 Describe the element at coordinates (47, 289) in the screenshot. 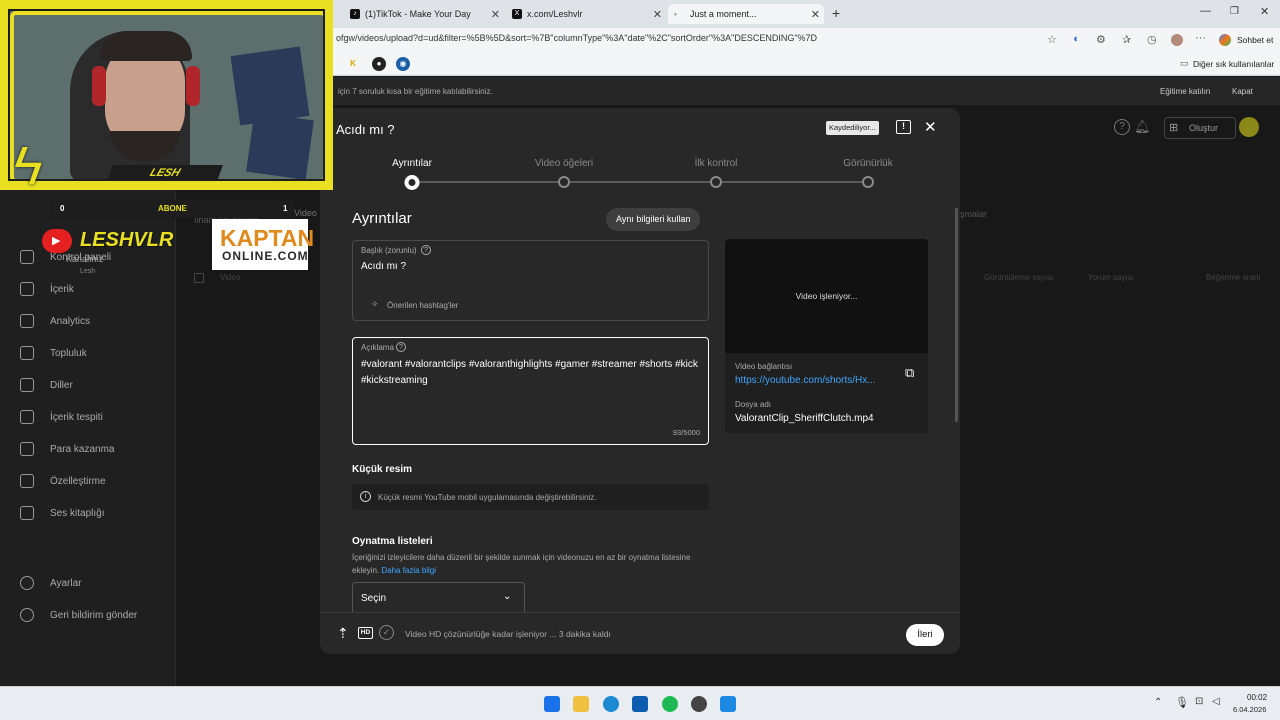

I see `sidebar-item-1: İçerik` at that location.